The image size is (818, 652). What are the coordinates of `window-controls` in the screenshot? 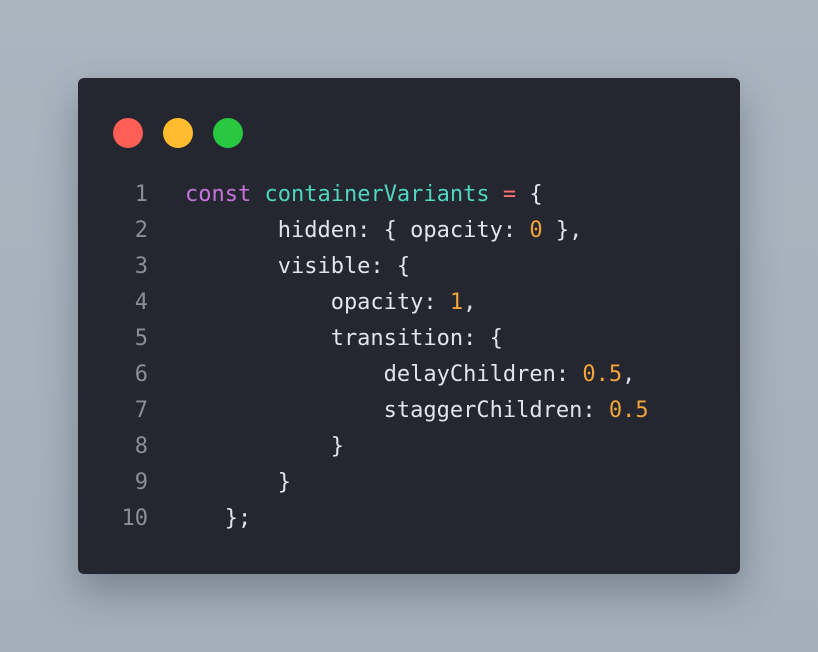 It's located at (178, 133).